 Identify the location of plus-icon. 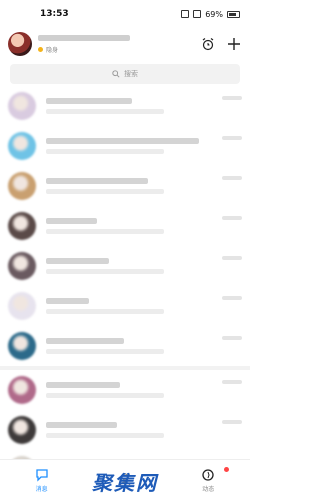
(234, 44).